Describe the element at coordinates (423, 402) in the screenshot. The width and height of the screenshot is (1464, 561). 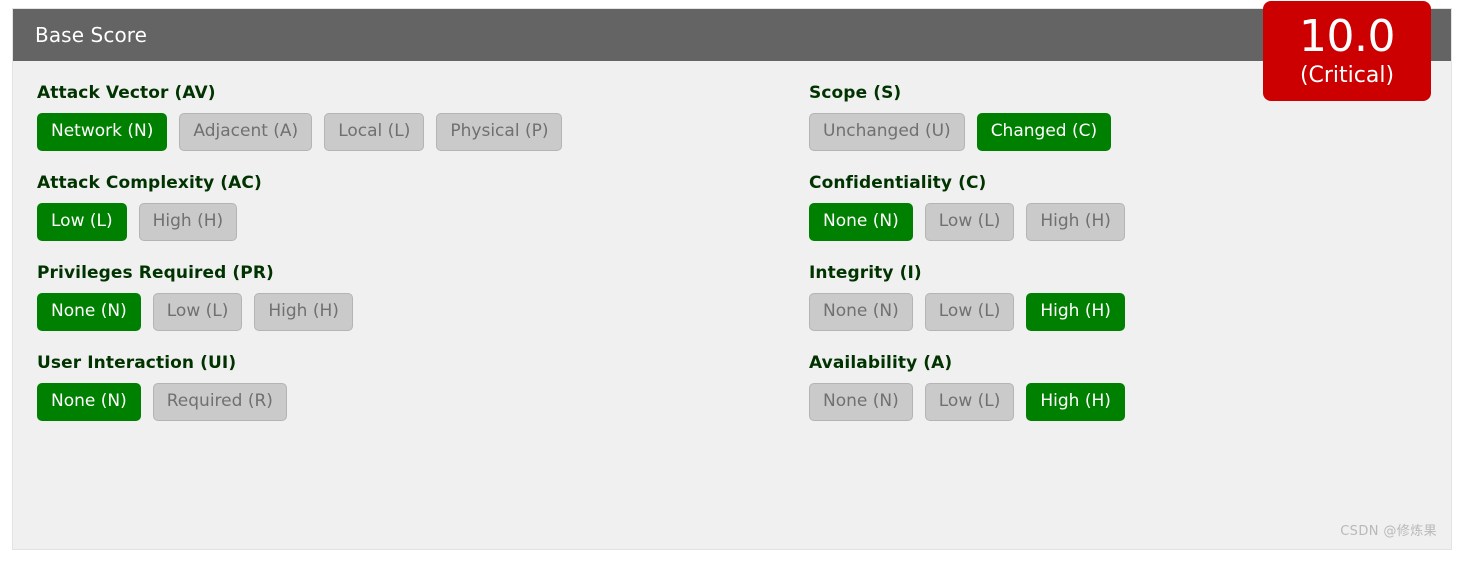
I see `metric-option-list: None (N) Required (R)` at that location.